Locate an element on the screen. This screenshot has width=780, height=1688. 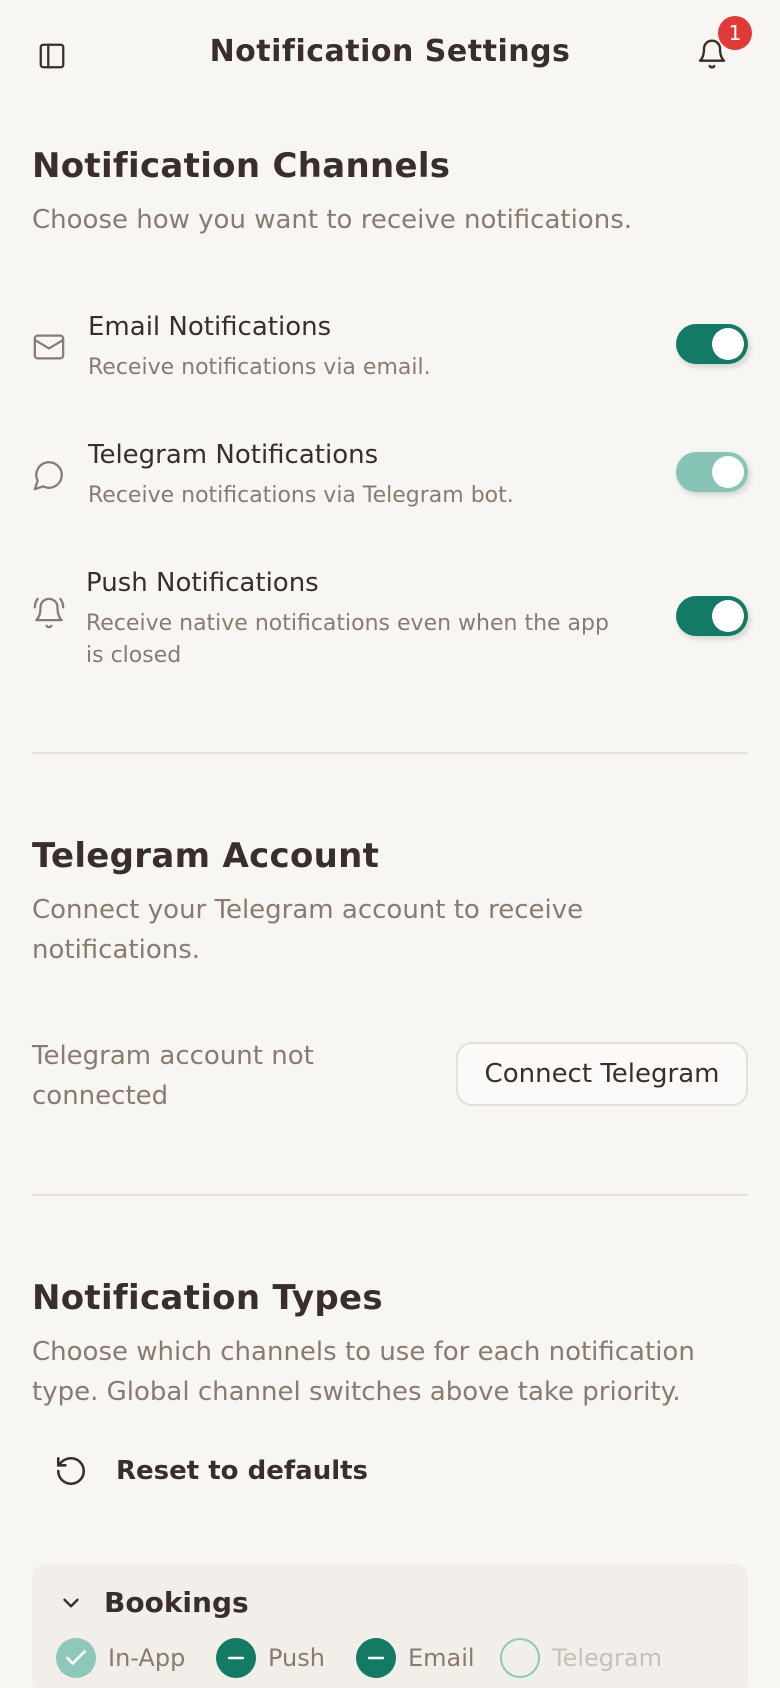
bookings-collapse-toggle: Bookings is located at coordinates (153, 1602).